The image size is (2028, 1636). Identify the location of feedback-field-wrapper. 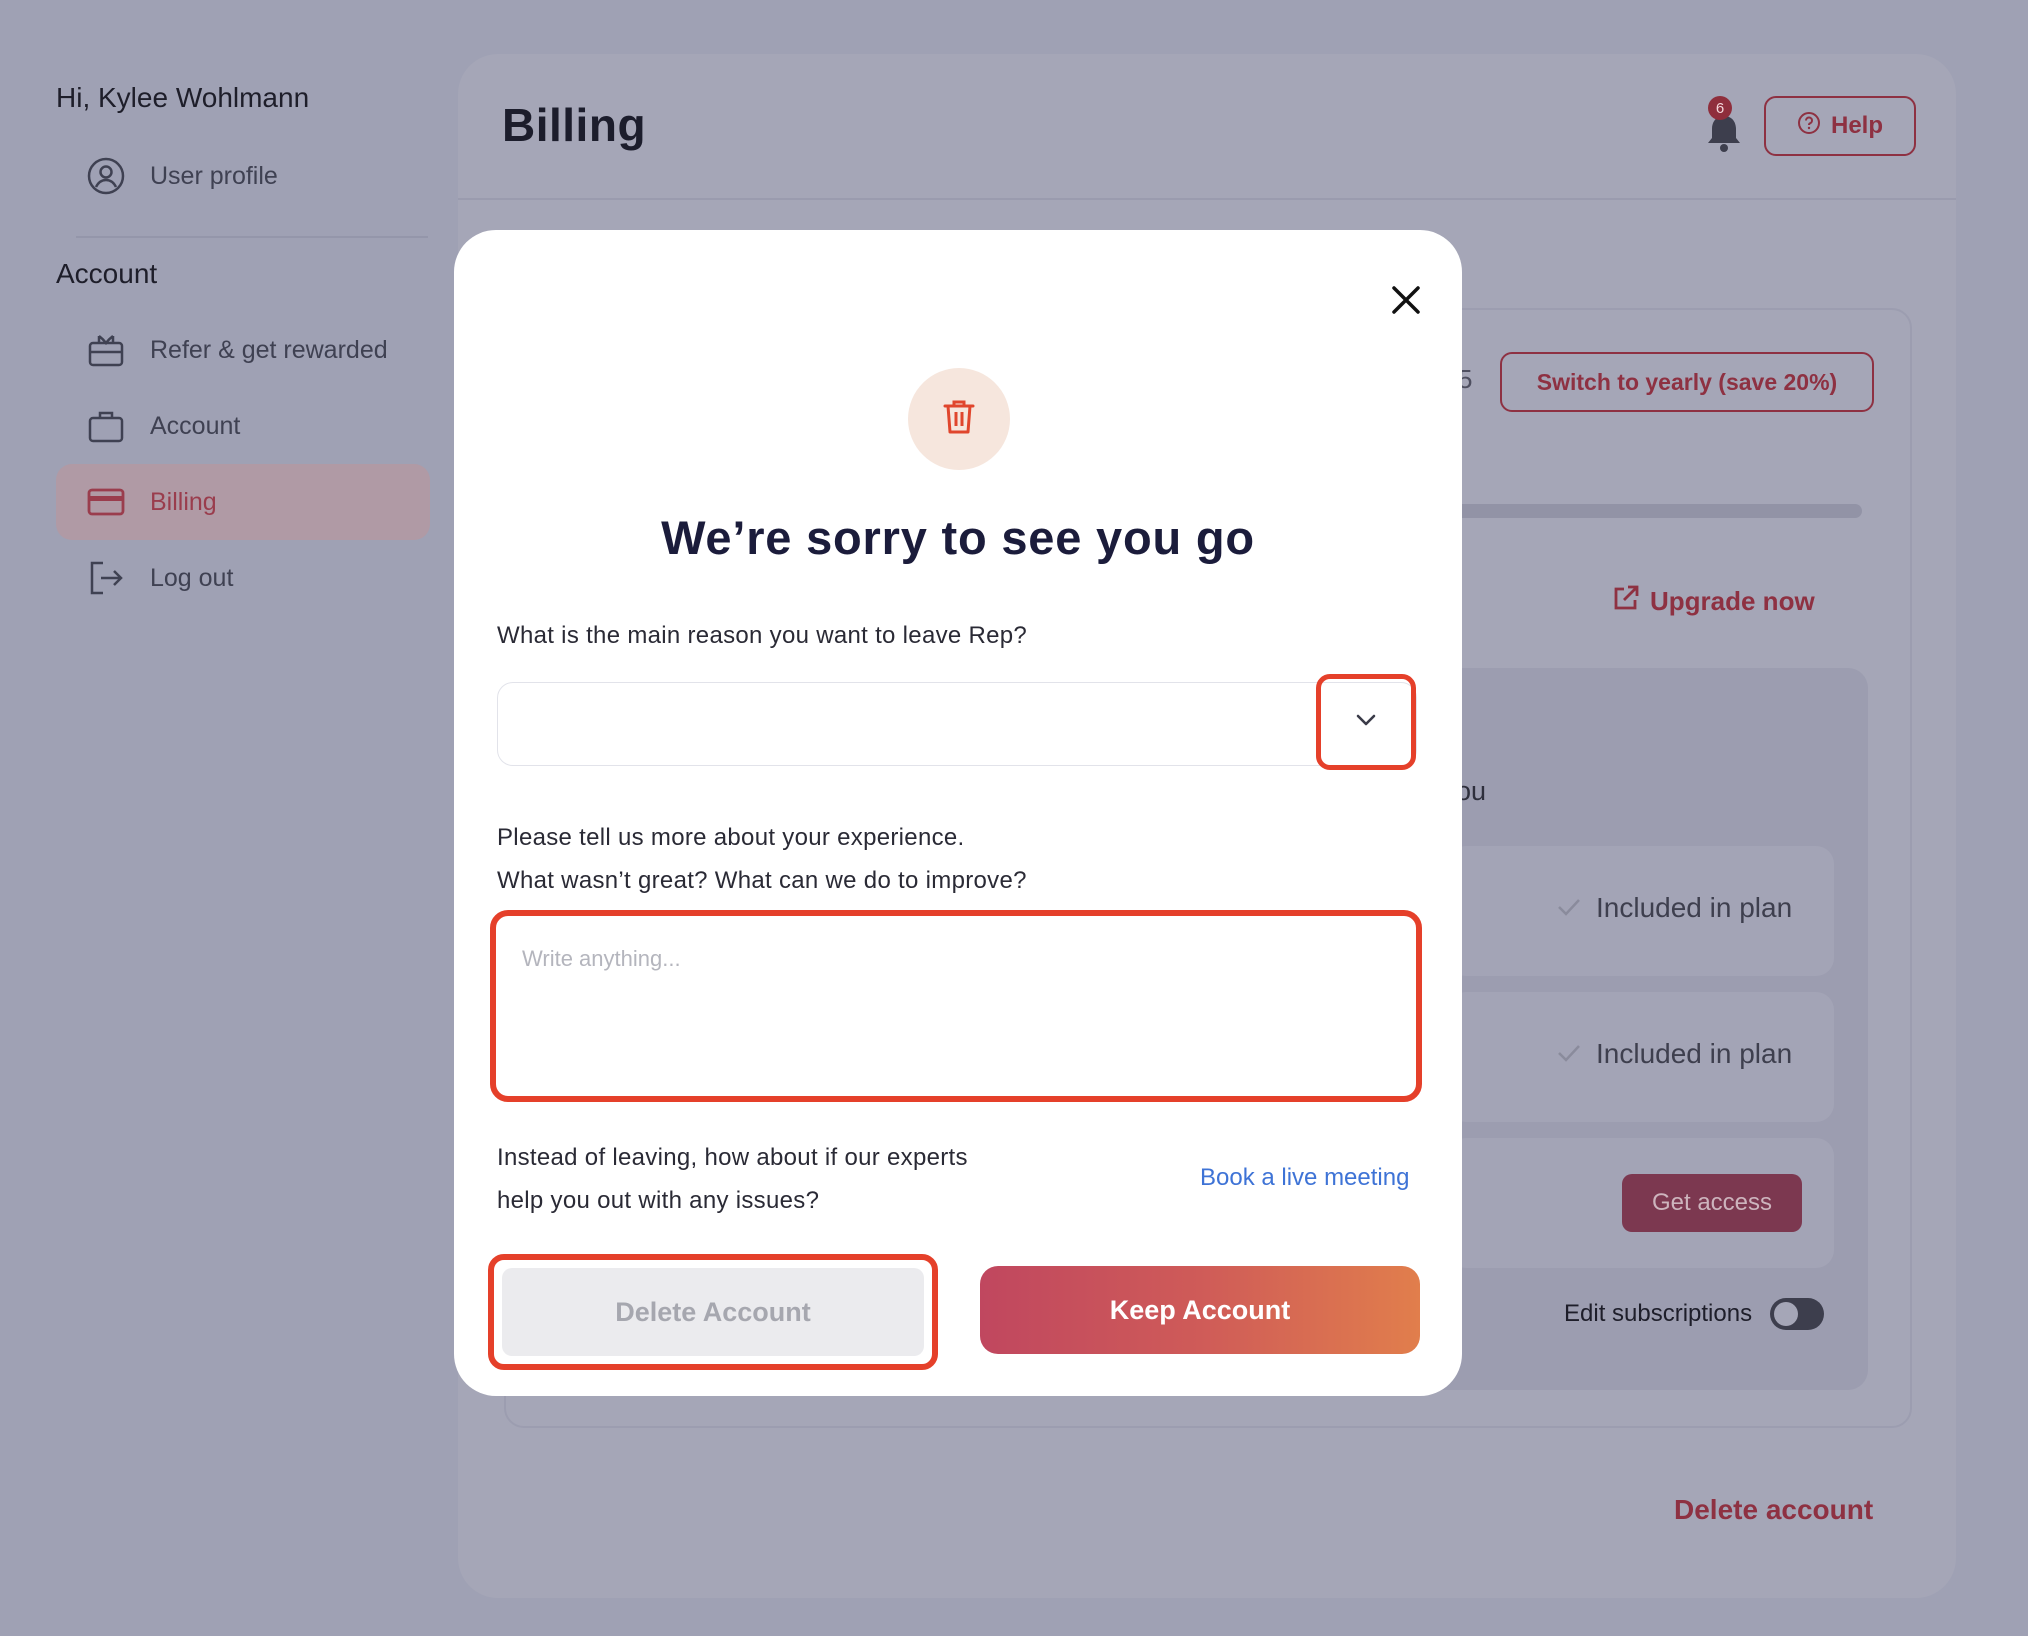
(956, 1006).